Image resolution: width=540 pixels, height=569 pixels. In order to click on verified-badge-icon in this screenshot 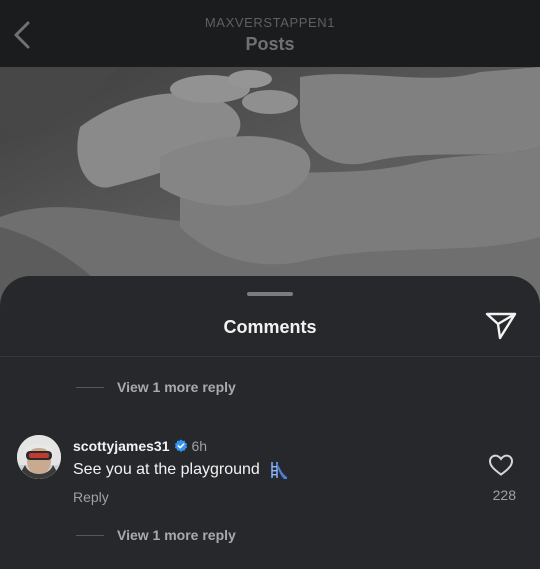, I will do `click(180, 445)`.